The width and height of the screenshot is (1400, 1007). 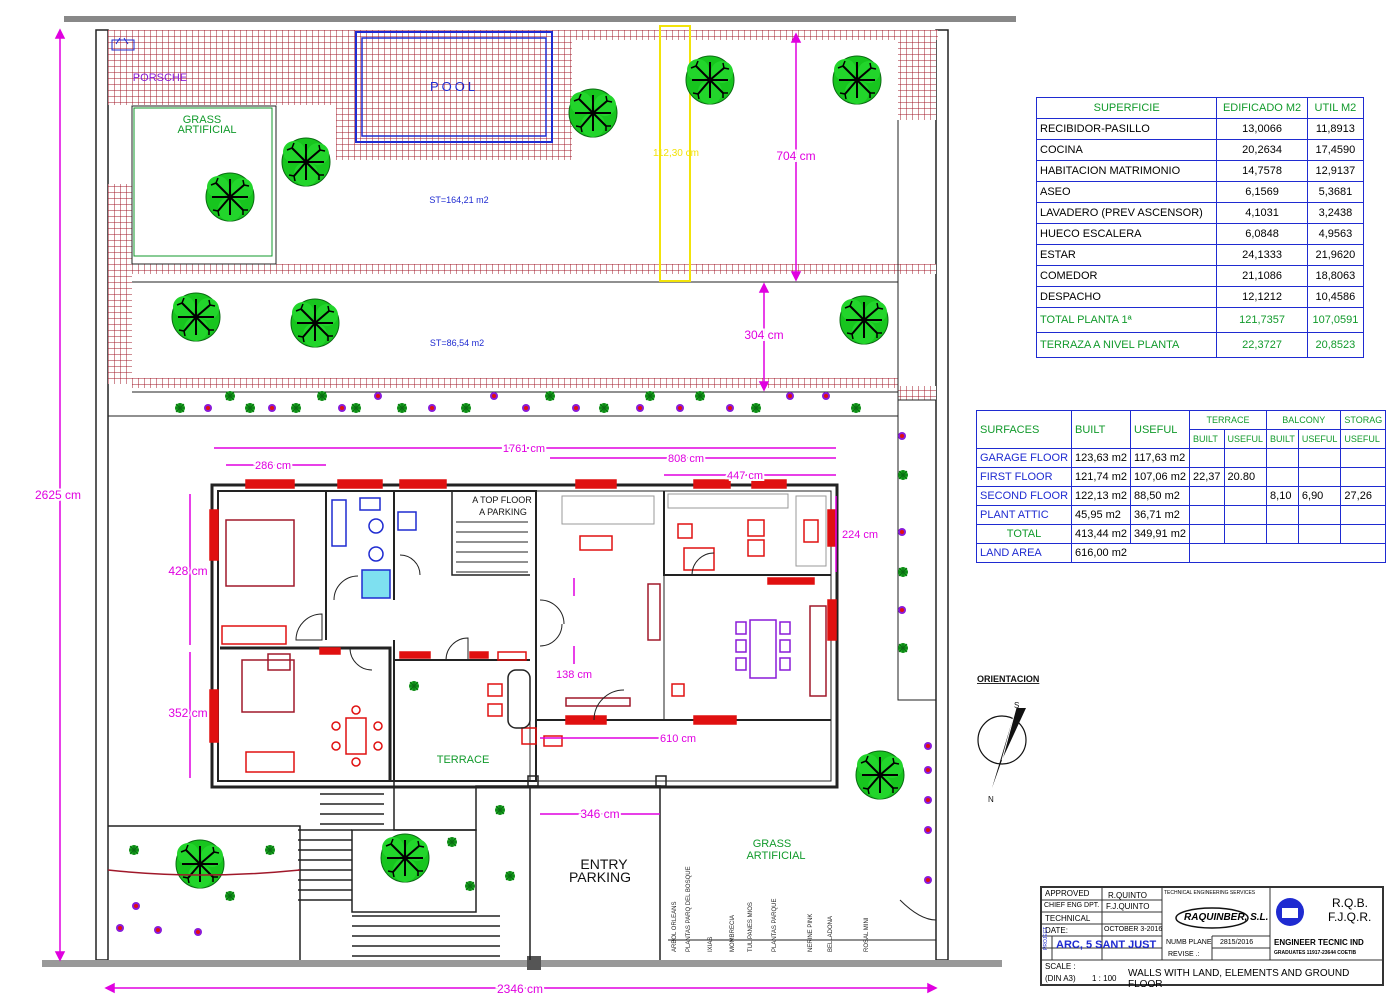 I want to click on cell: RECIBIDOR-PASILLO, so click(x=1126, y=129).